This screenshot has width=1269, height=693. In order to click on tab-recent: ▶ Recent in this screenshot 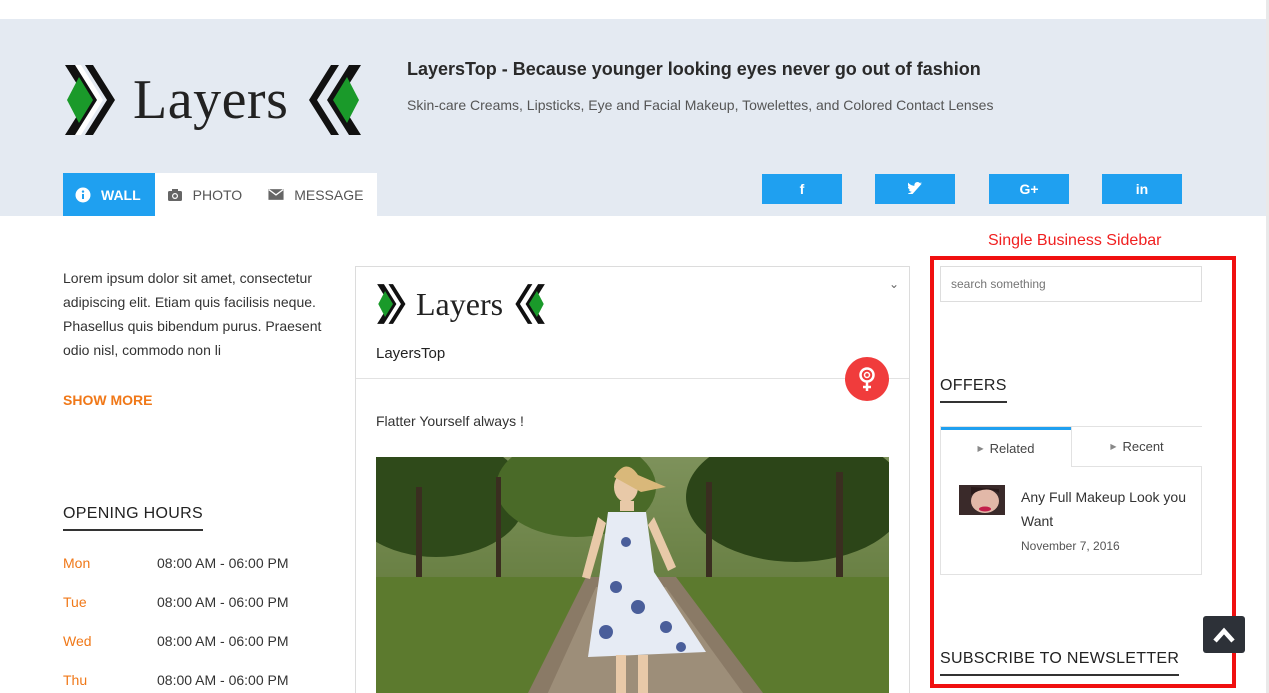, I will do `click(1136, 447)`.